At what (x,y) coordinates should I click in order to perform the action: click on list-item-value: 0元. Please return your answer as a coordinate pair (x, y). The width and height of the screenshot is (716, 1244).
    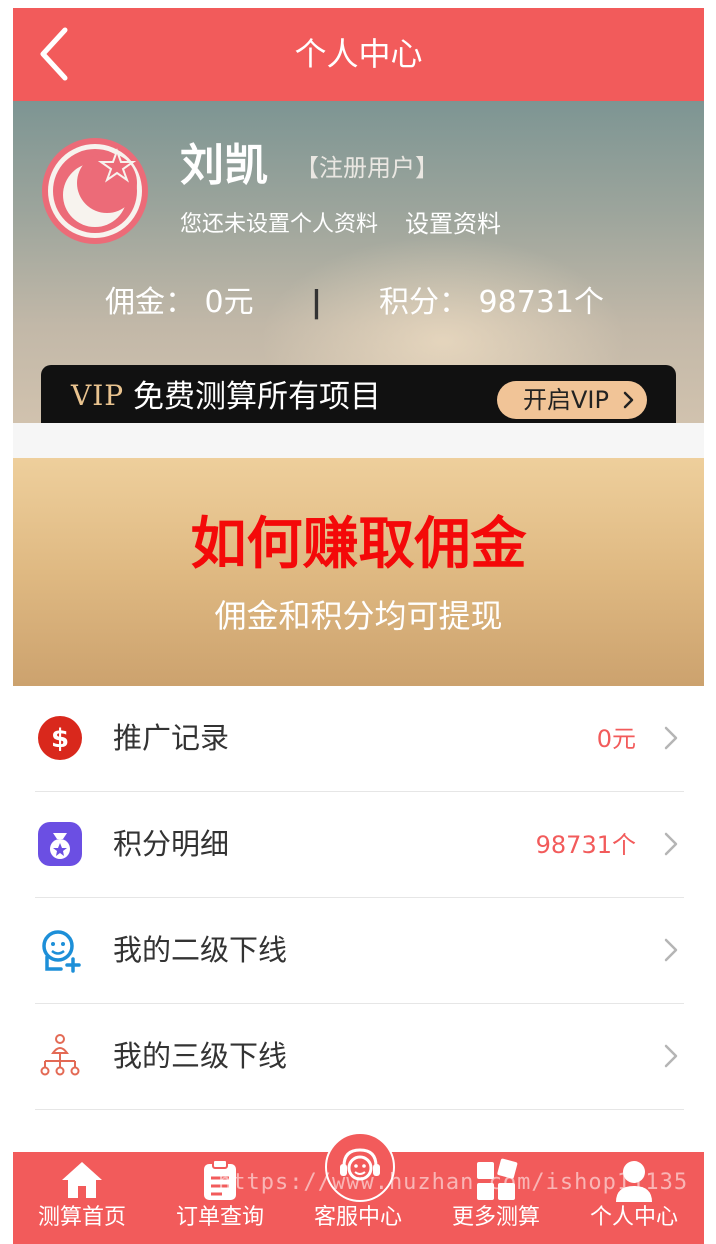
    Looking at the image, I should click on (616, 739).